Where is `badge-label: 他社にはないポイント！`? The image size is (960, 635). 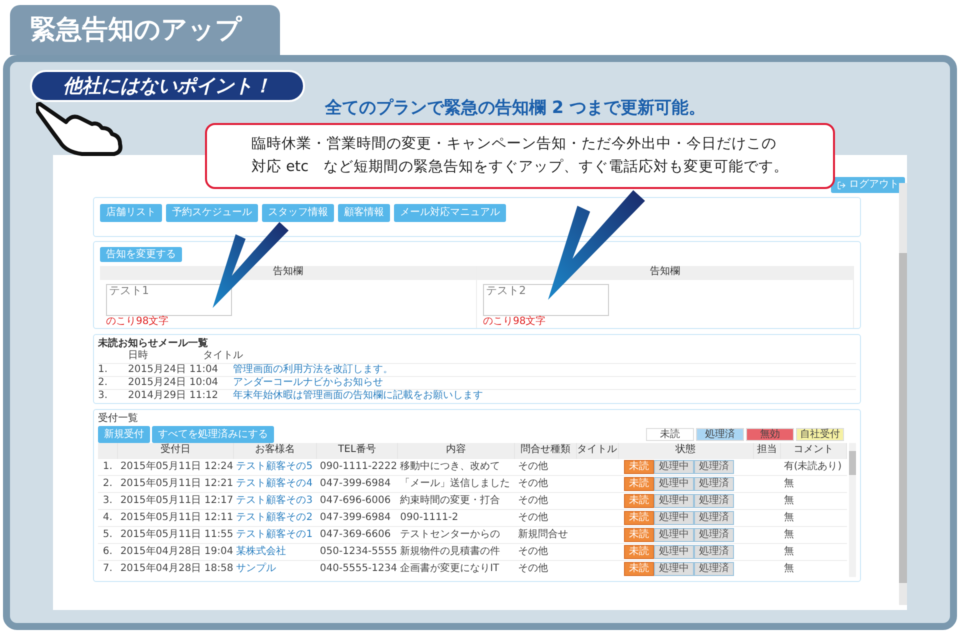
badge-label: 他社にはないポイント！ is located at coordinates (167, 86).